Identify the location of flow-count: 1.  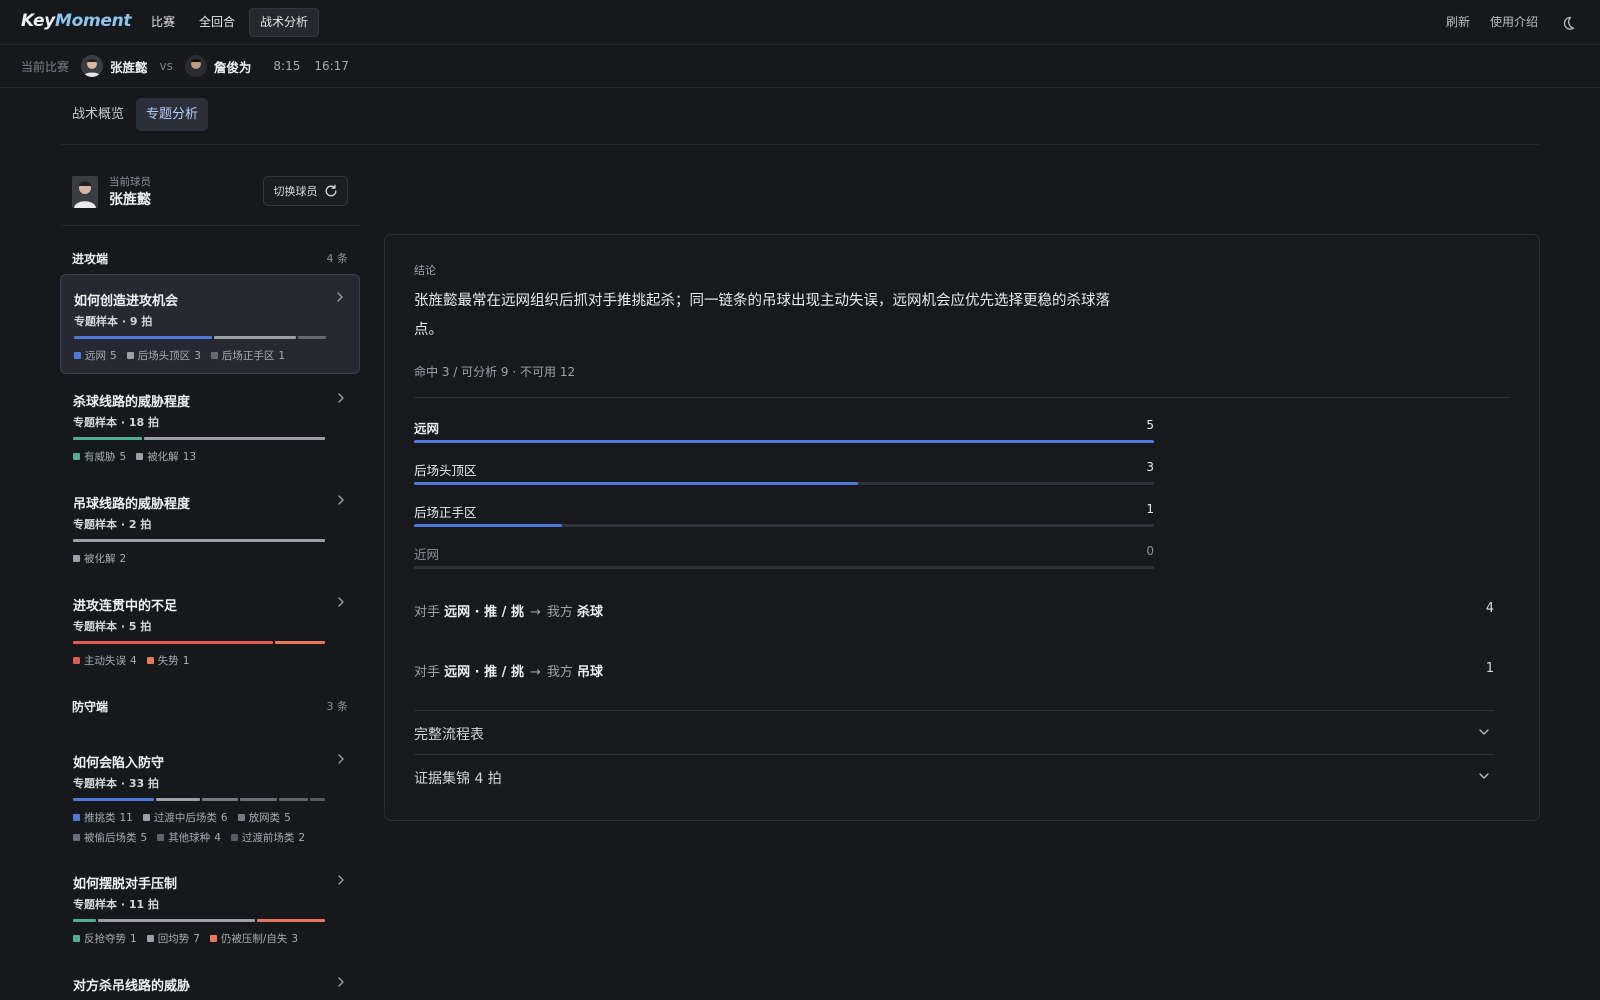
(1489, 668).